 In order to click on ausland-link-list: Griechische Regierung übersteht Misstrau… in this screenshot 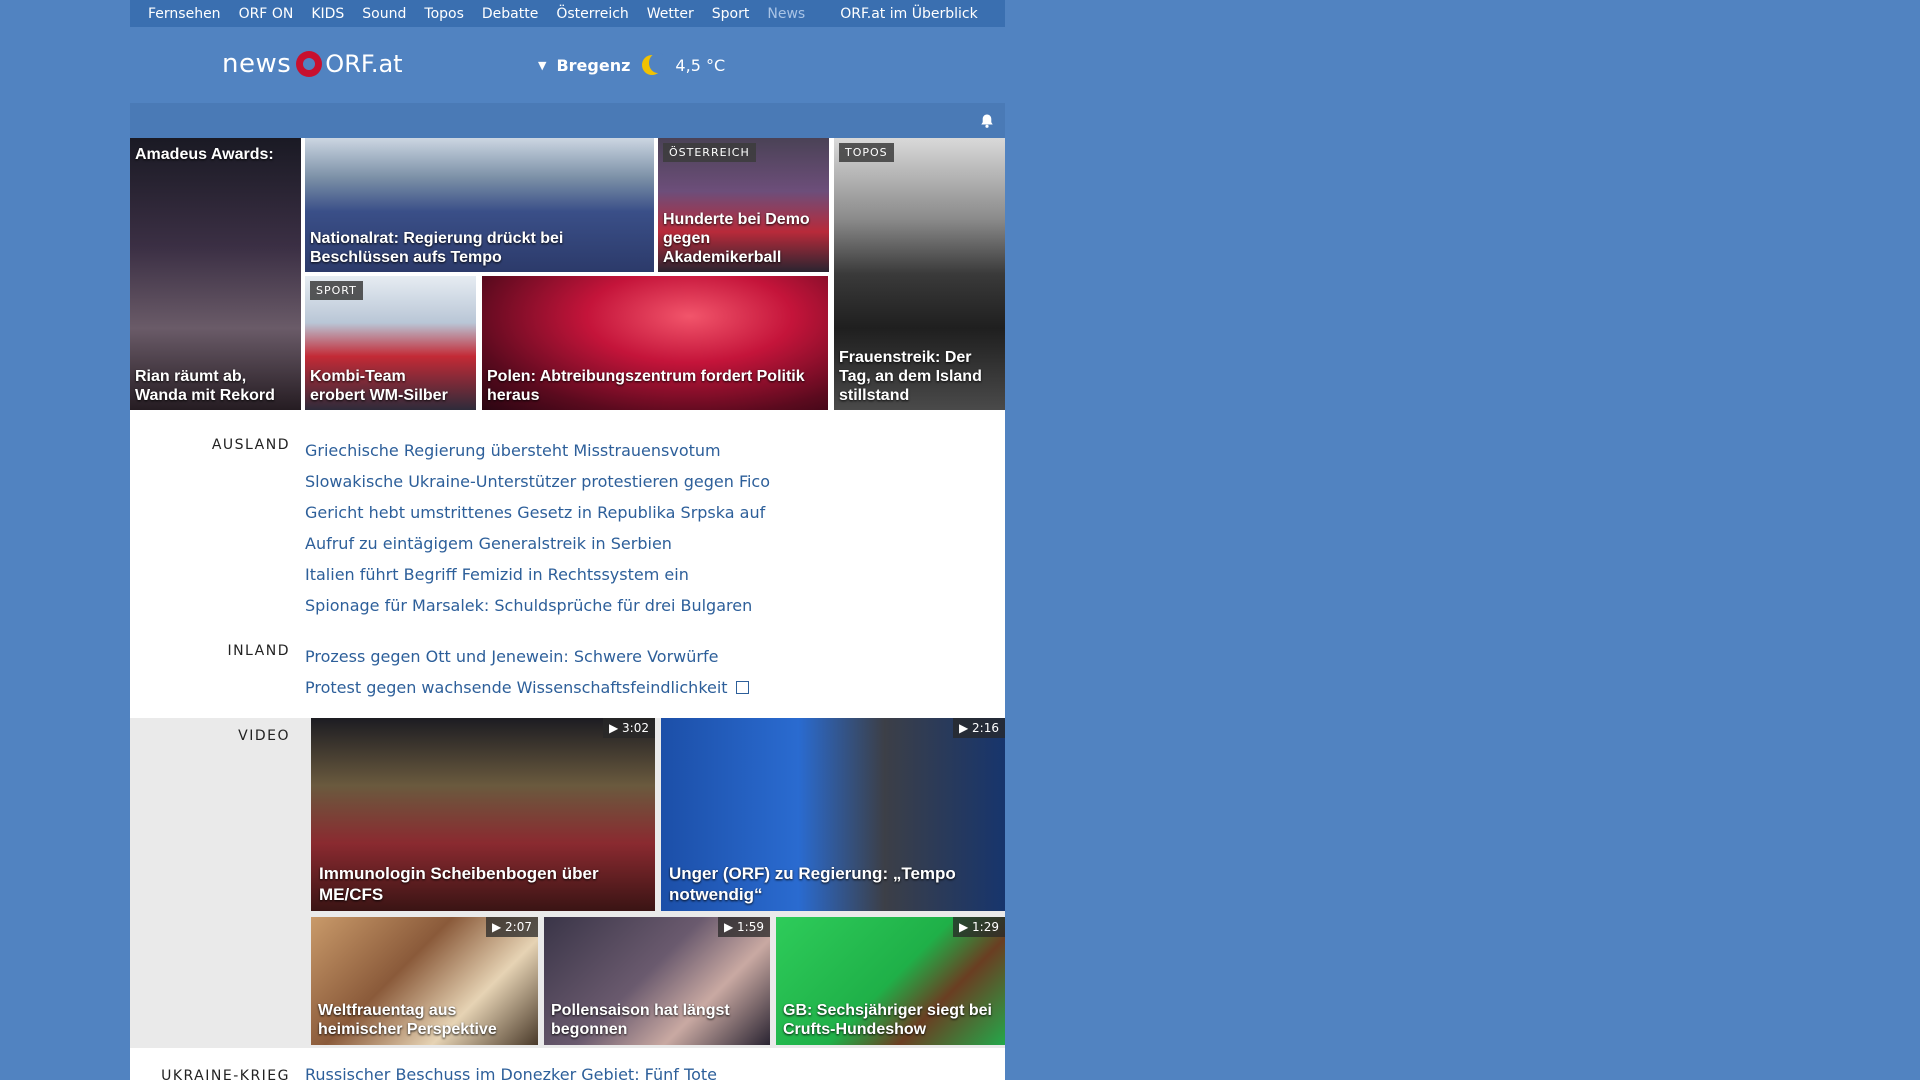, I will do `click(537, 528)`.